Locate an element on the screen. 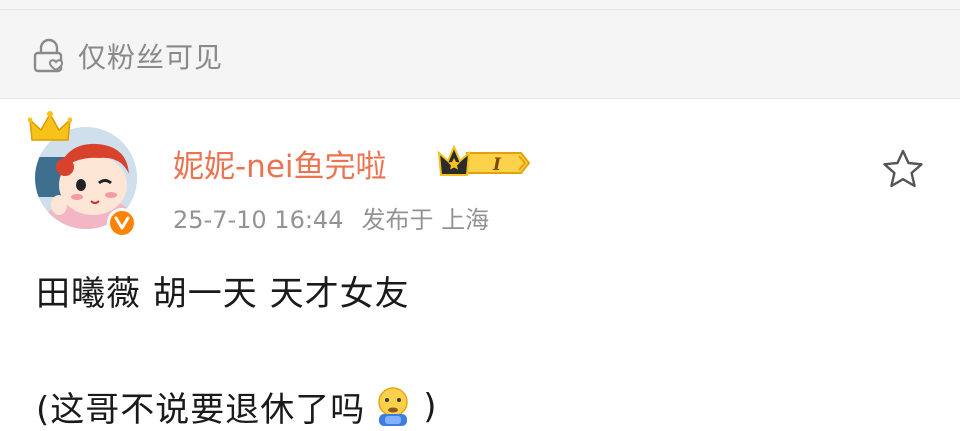 The image size is (960, 431). section-divider is located at coordinates (480, 98).